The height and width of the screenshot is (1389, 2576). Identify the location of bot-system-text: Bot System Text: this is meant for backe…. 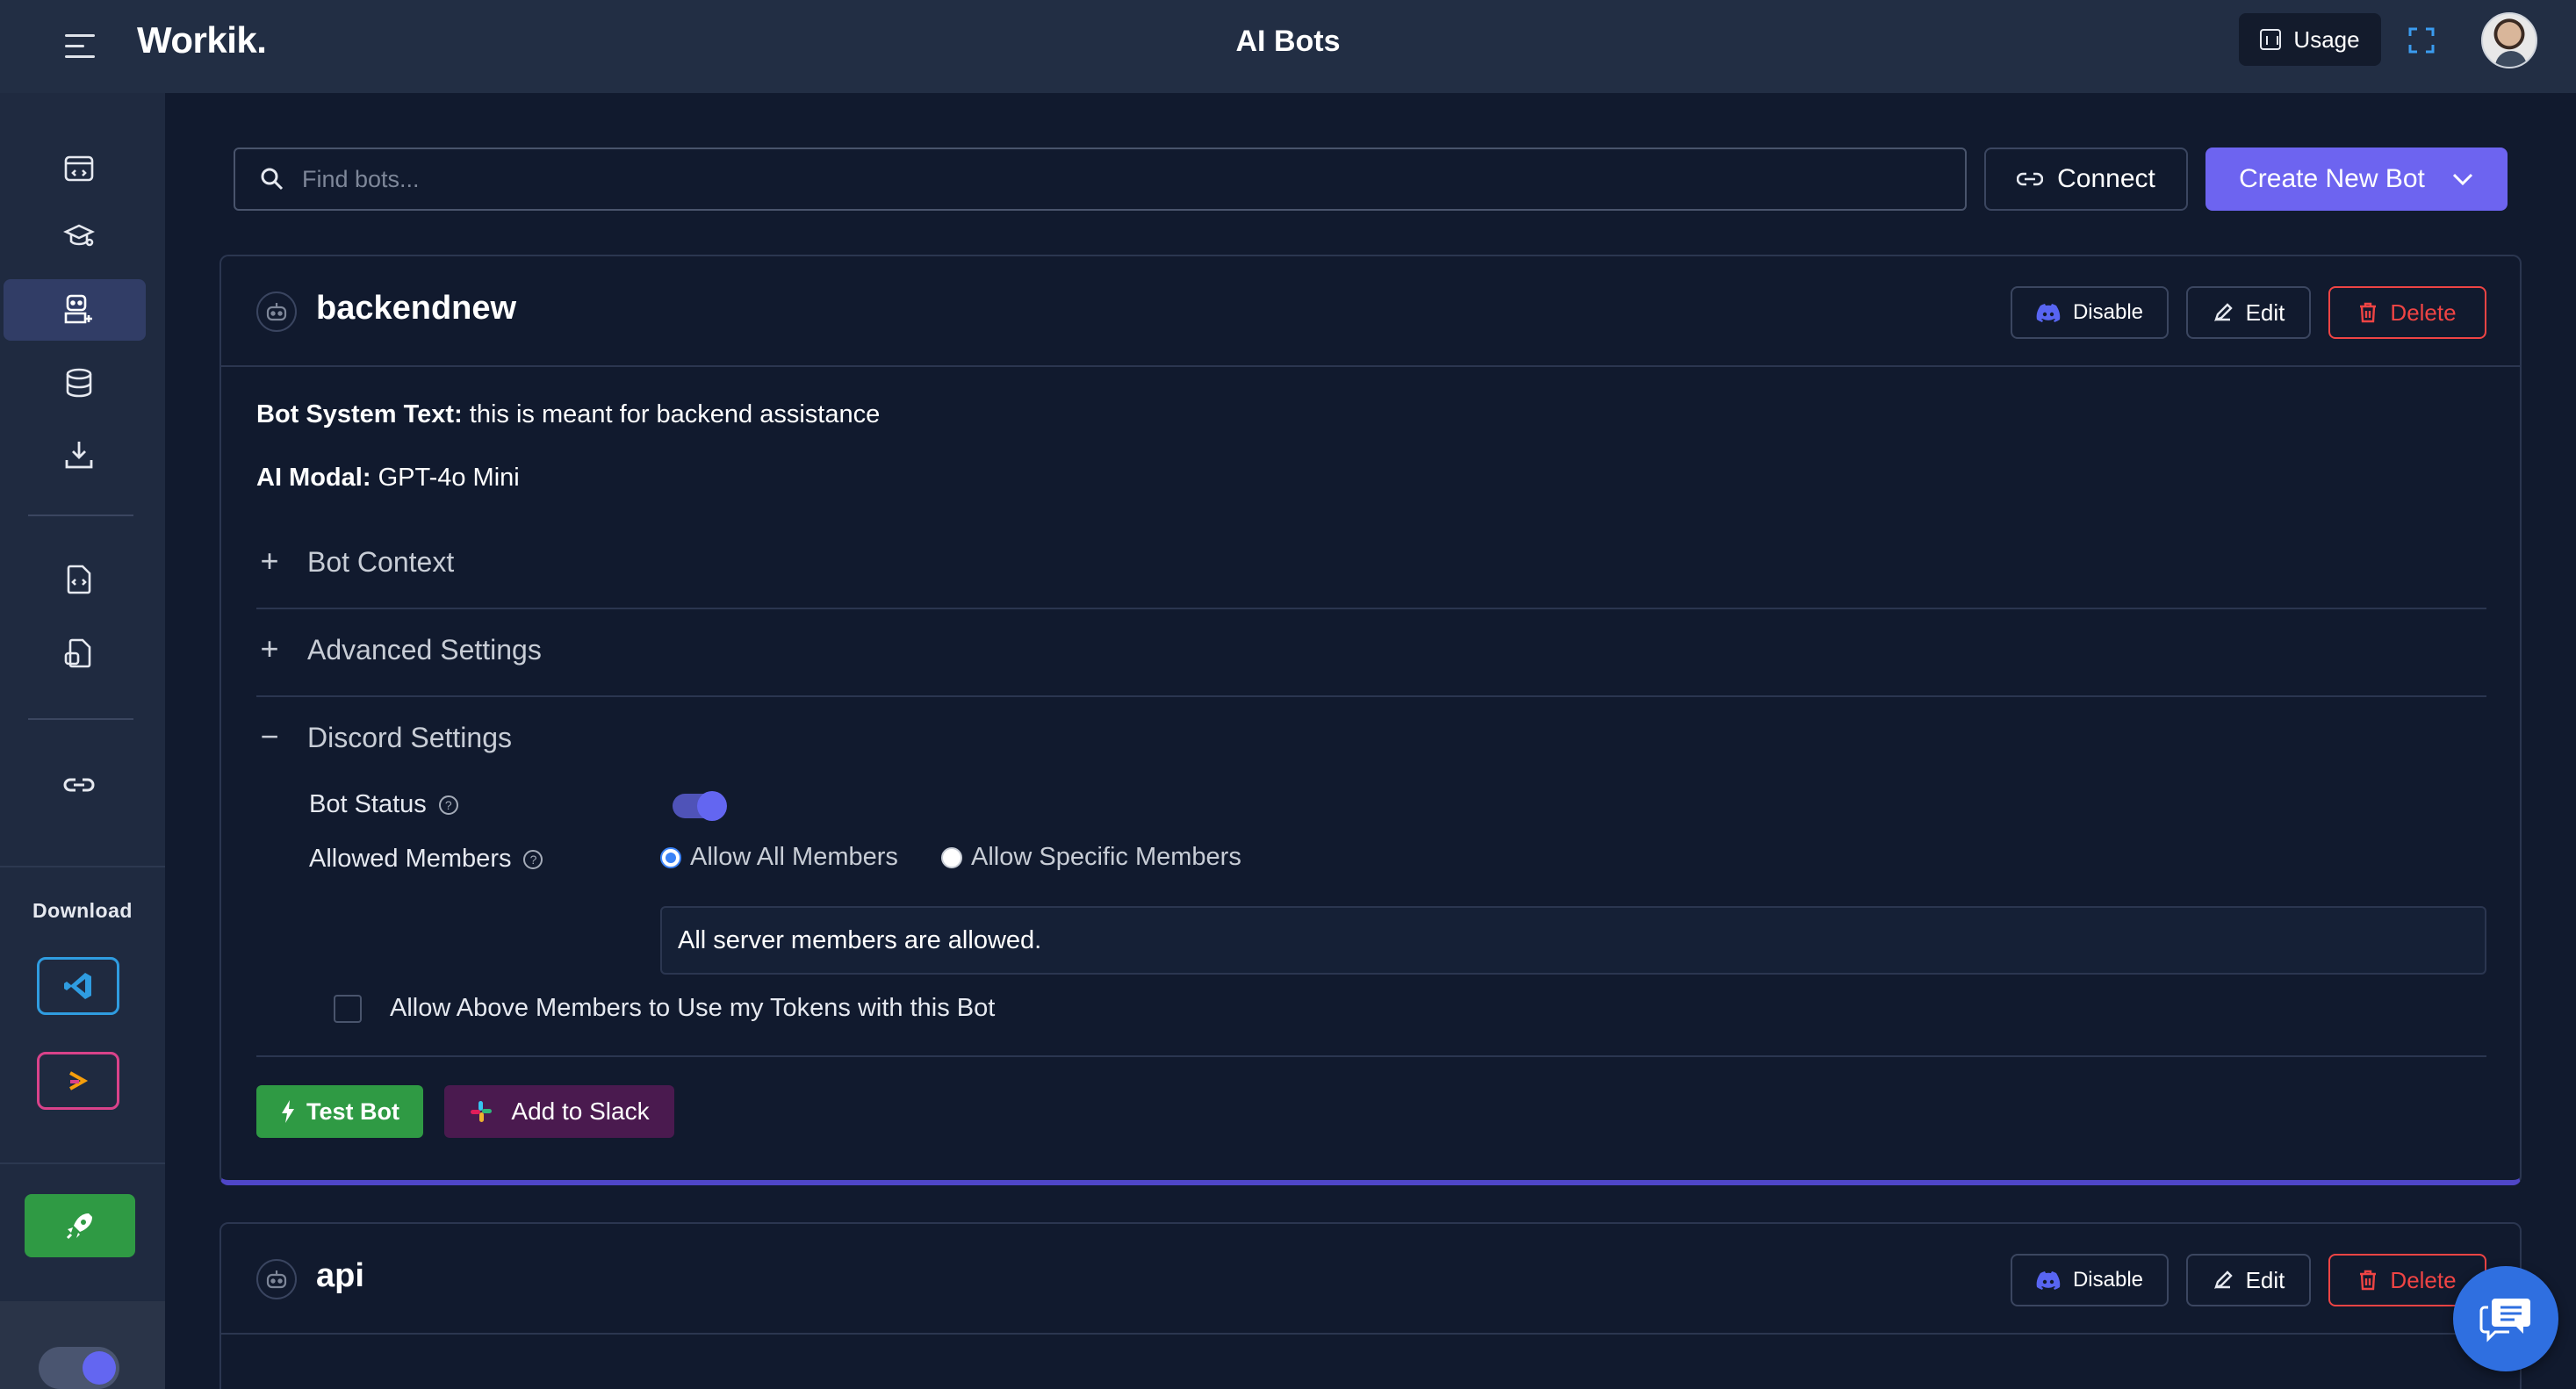
(568, 414).